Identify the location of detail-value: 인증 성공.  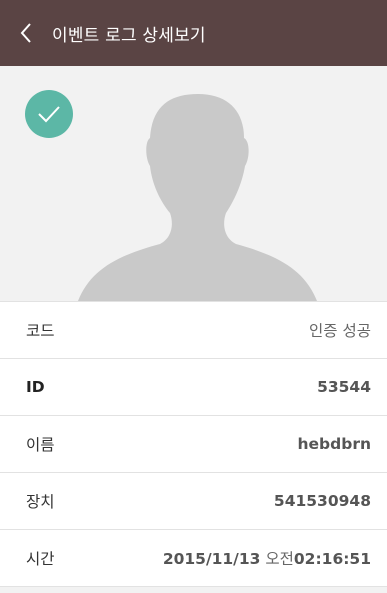
(340, 331).